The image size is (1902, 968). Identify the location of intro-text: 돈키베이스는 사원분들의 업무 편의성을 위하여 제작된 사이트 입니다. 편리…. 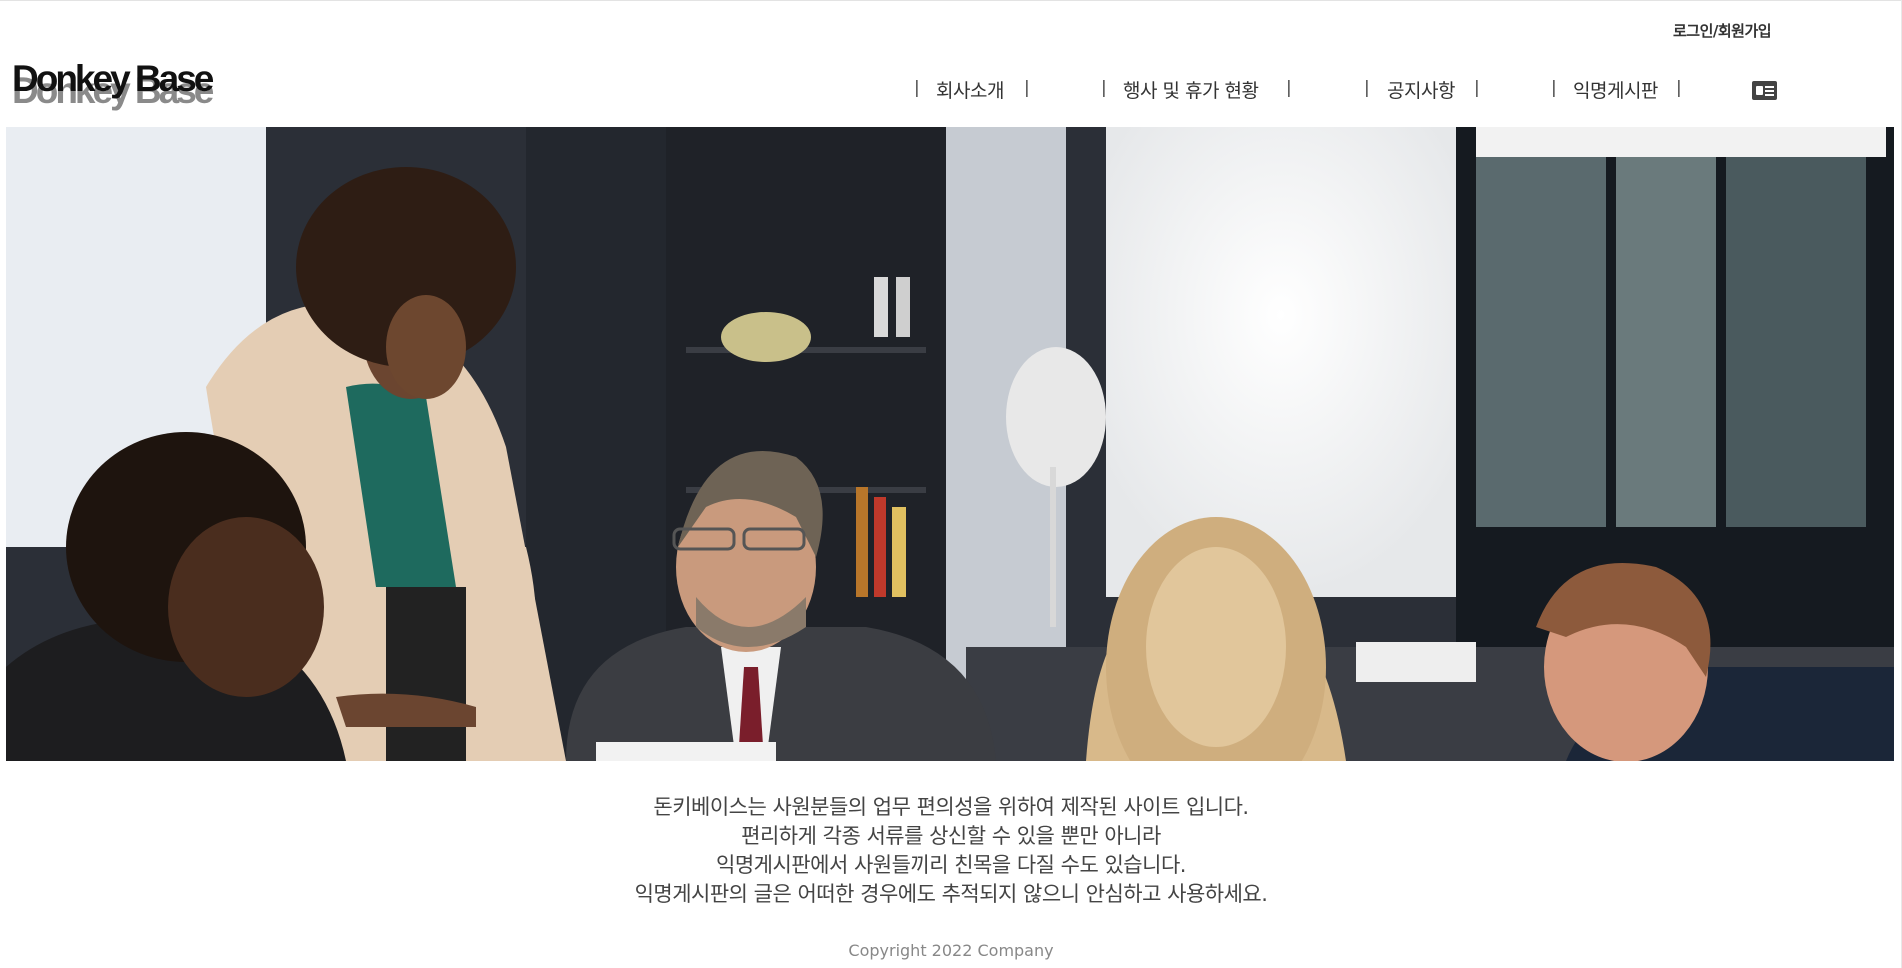
(951, 851).